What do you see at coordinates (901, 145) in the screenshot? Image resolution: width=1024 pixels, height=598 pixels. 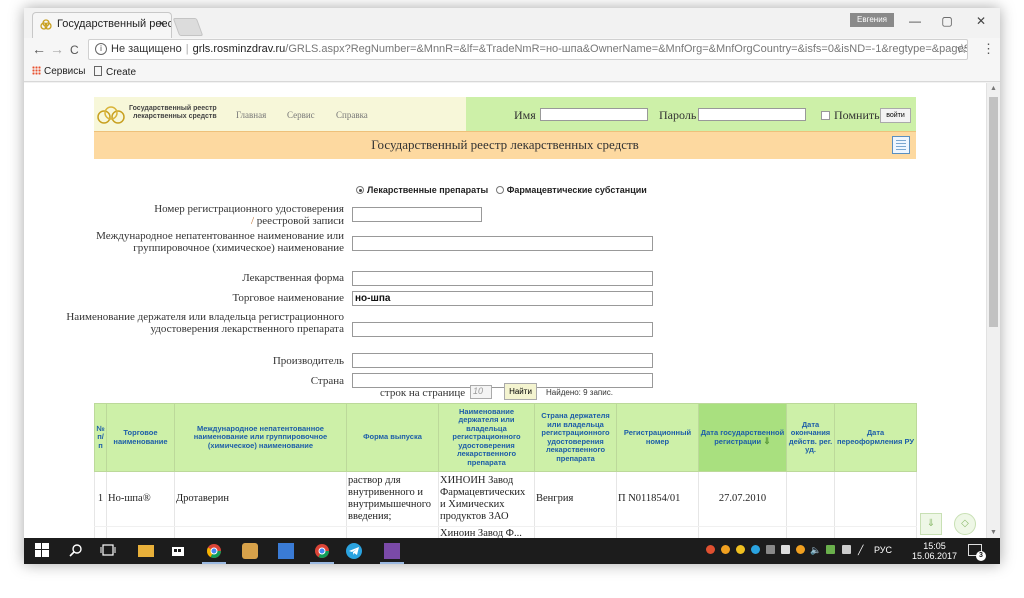 I see `excel-export-icon` at bounding box center [901, 145].